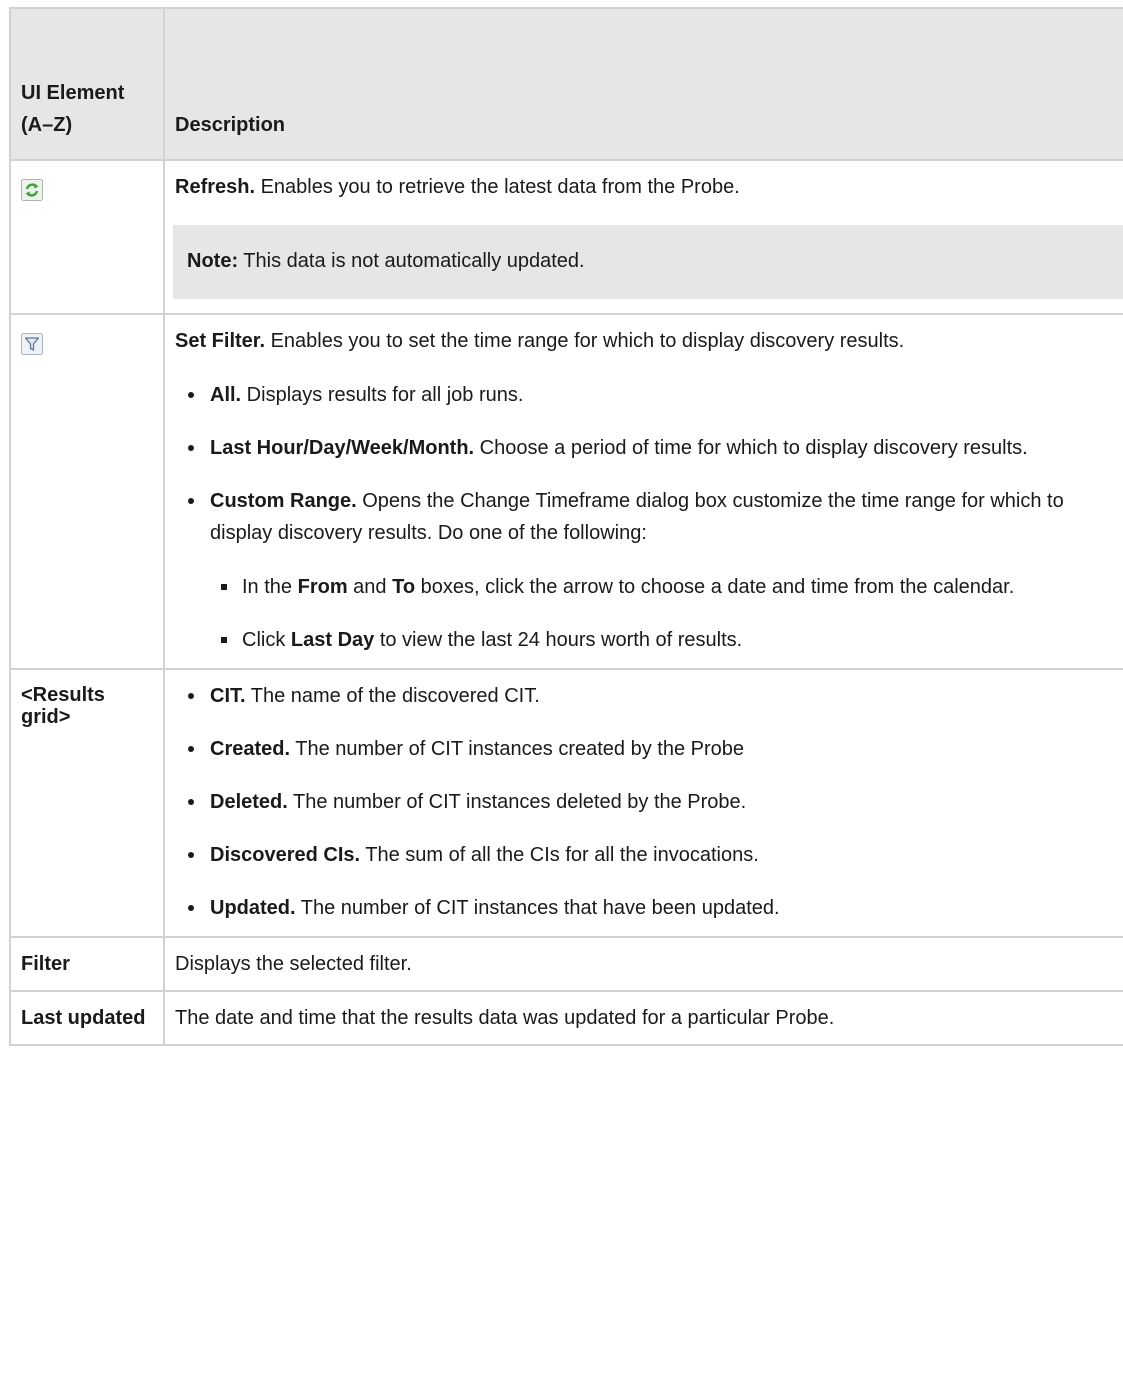 The image size is (1123, 1391). What do you see at coordinates (213, 261) in the screenshot?
I see `note-label: Note:` at bounding box center [213, 261].